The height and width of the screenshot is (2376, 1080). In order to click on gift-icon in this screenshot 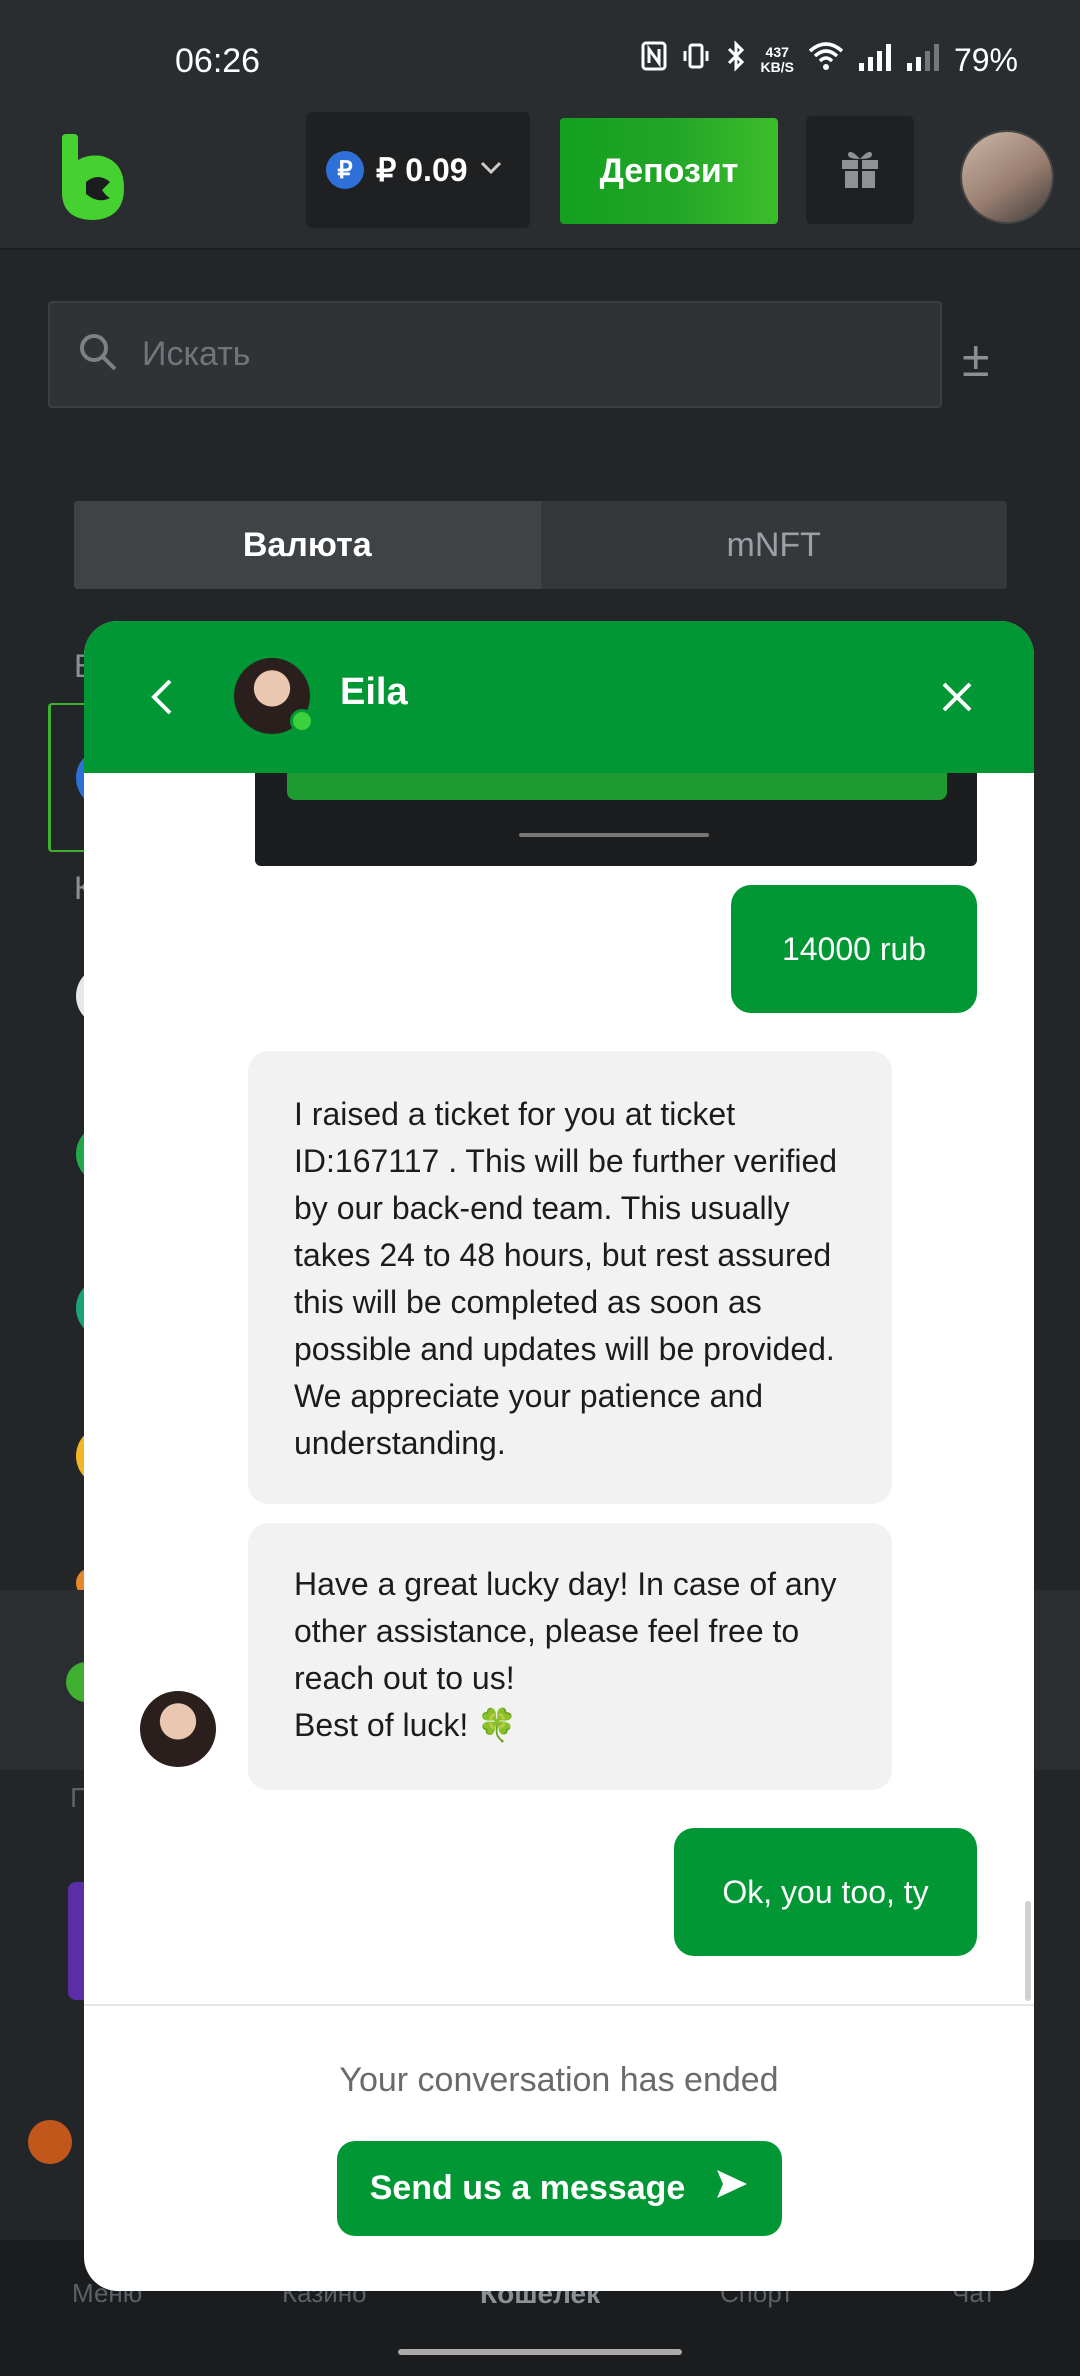, I will do `click(860, 170)`.